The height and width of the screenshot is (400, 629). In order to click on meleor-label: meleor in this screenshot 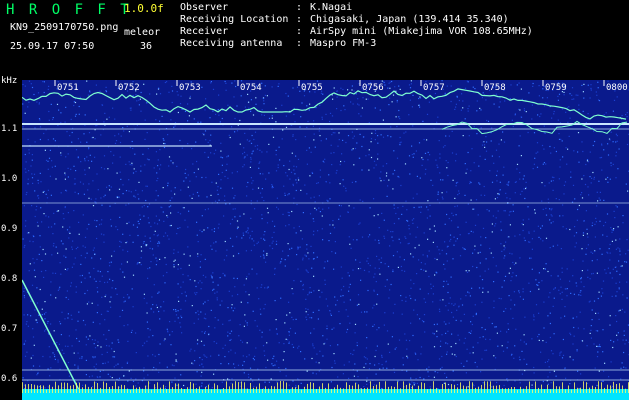, I will do `click(142, 32)`.